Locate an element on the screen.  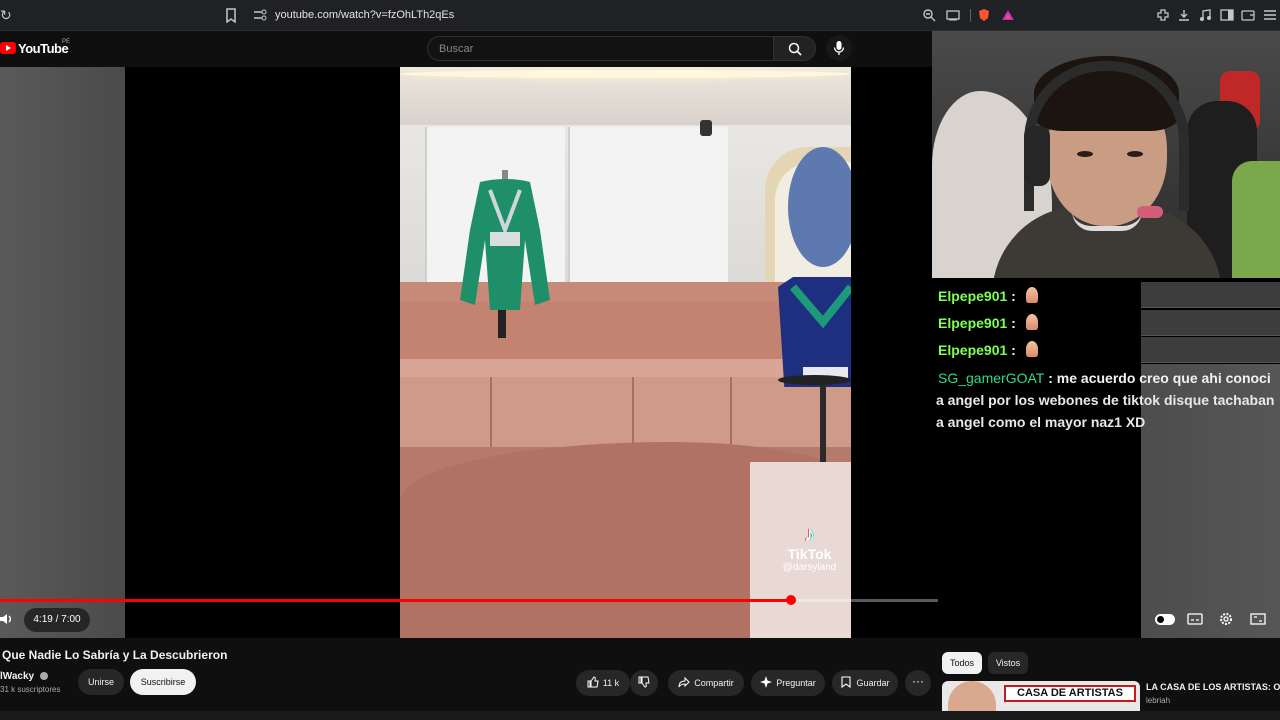
streamer-webcam is located at coordinates (1106, 154).